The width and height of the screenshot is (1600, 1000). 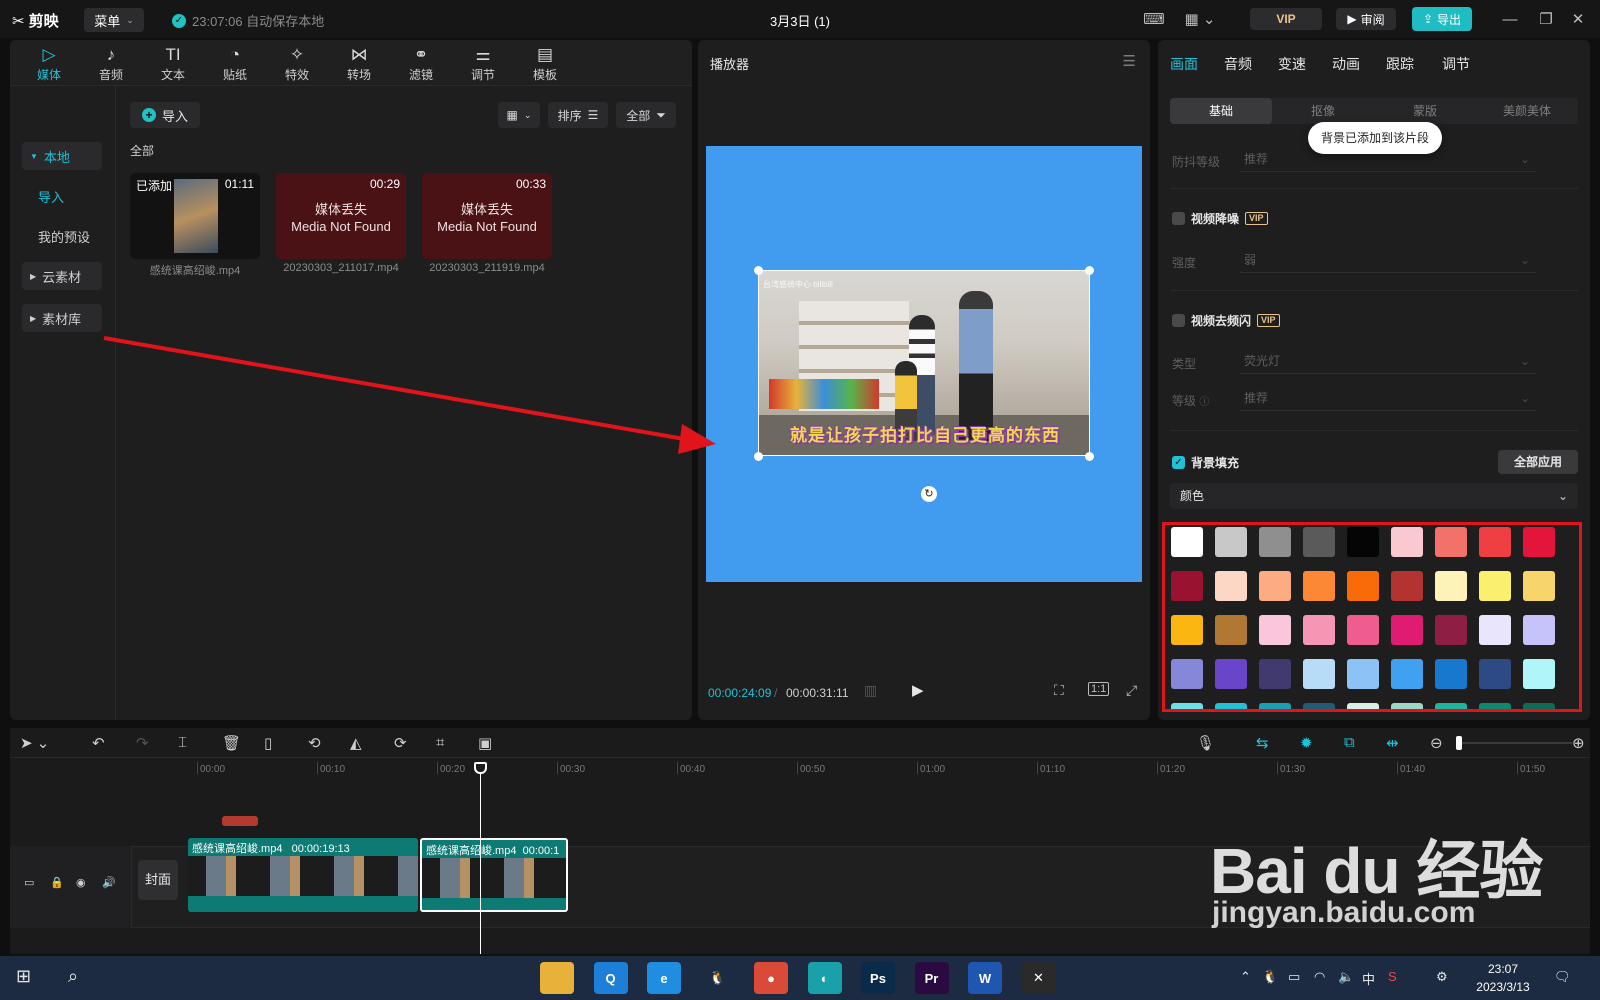 I want to click on tab-props-2: 变速, so click(x=1292, y=64).